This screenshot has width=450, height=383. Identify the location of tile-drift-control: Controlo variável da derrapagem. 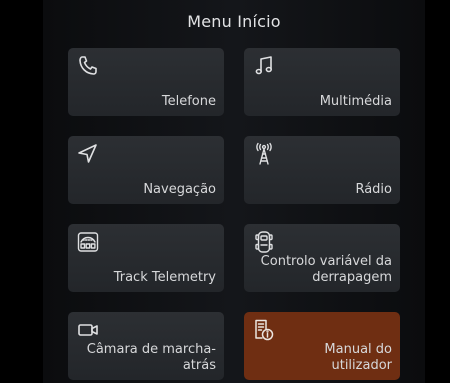
(322, 258).